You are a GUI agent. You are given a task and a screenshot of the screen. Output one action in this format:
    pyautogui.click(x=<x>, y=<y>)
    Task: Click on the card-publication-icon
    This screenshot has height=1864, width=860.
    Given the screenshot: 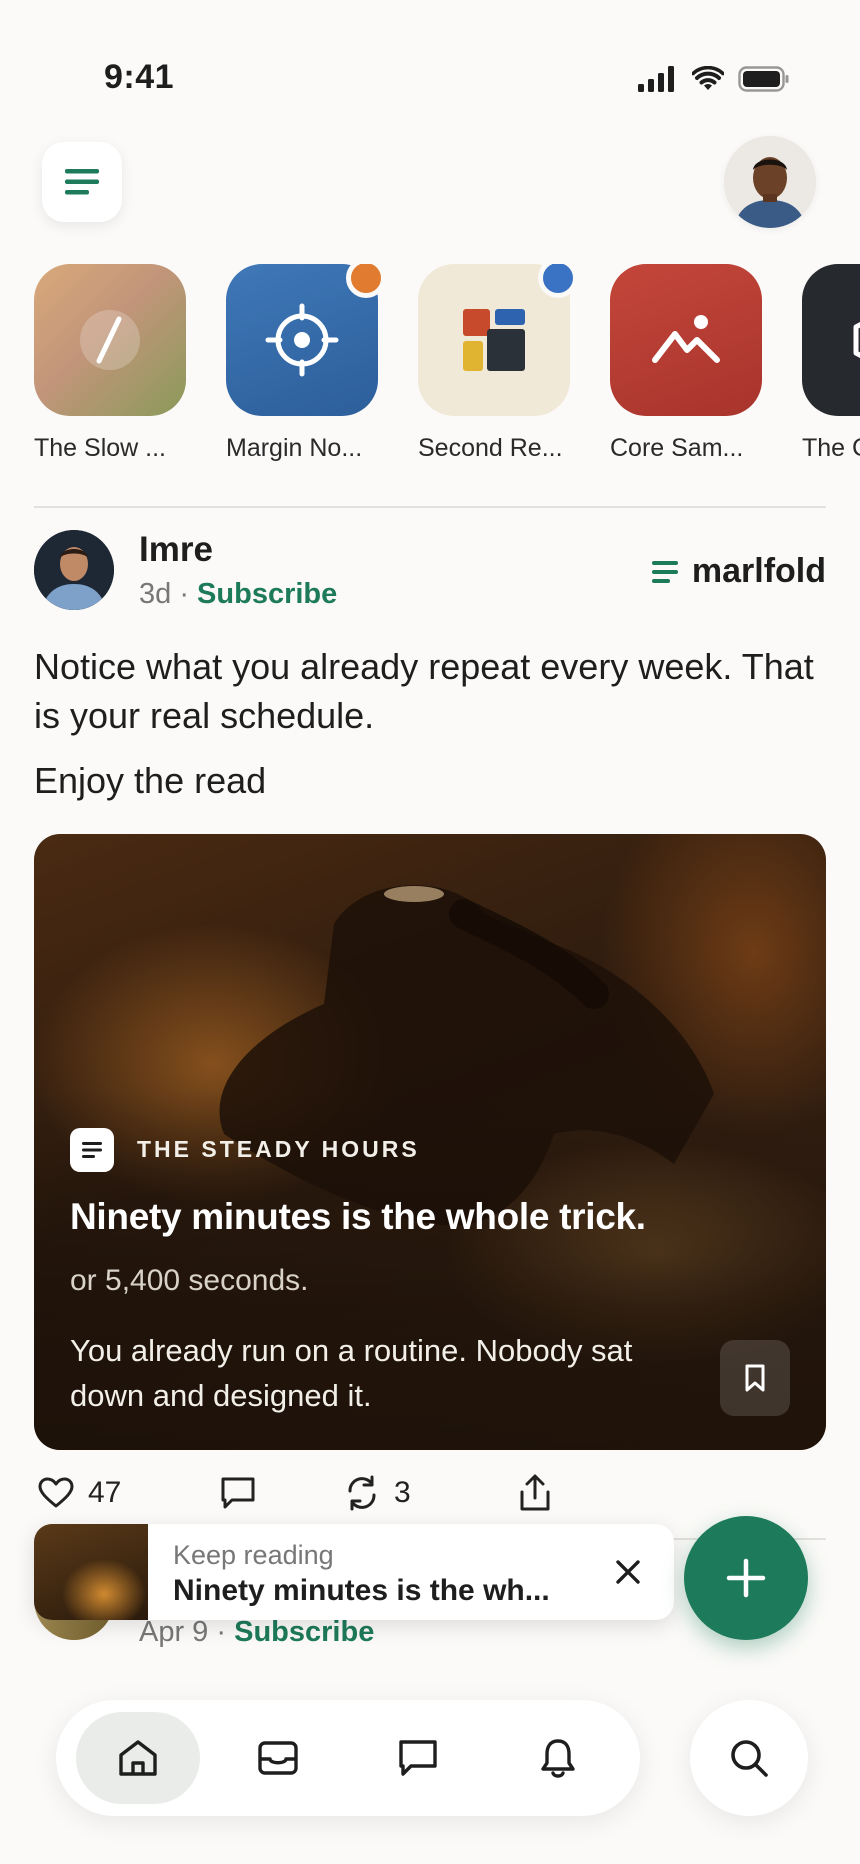 What is the action you would take?
    pyautogui.click(x=92, y=1150)
    